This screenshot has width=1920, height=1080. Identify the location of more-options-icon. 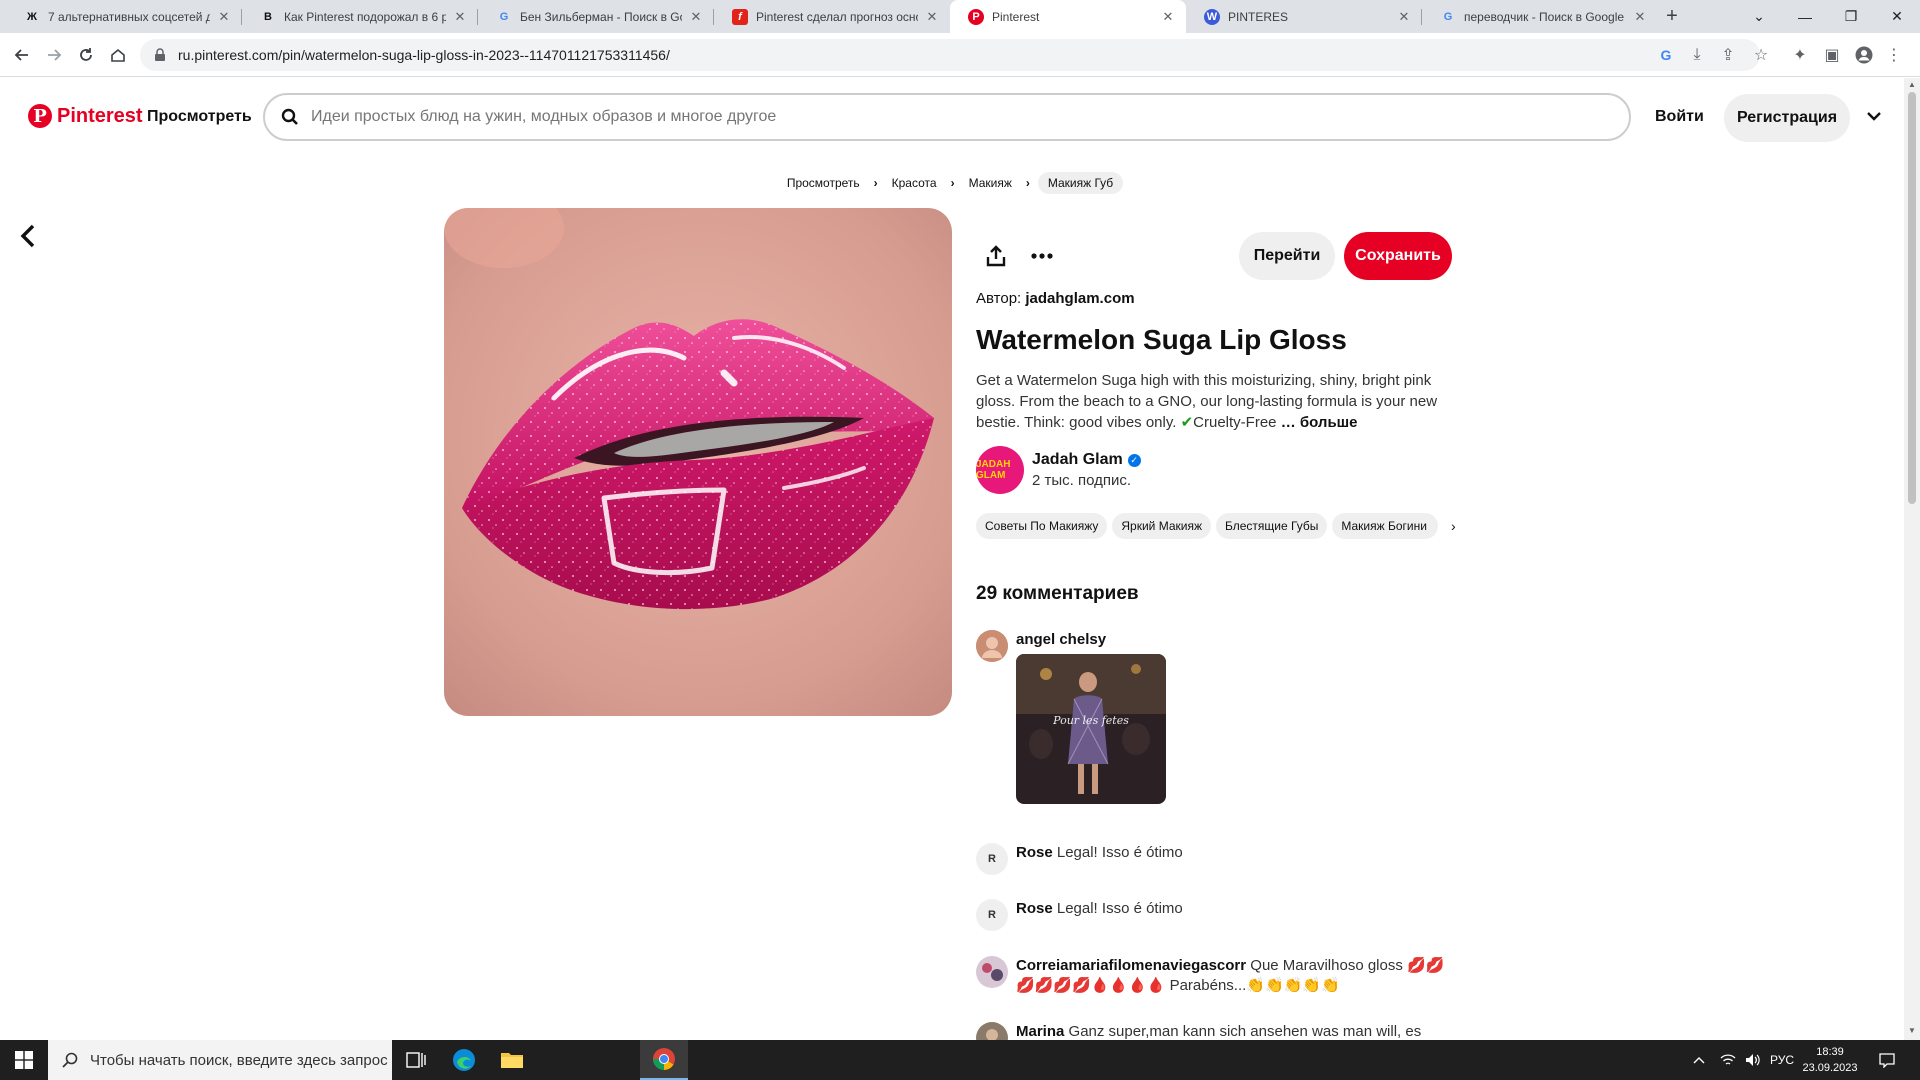
(1042, 256).